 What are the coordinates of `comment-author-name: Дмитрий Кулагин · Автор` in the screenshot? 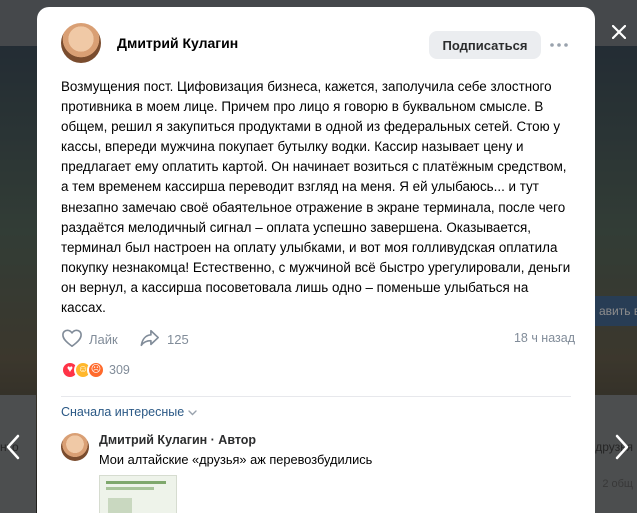 It's located at (177, 440).